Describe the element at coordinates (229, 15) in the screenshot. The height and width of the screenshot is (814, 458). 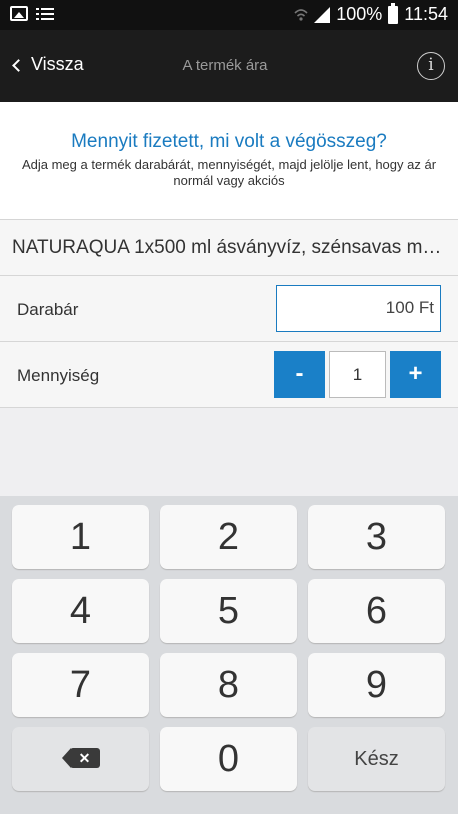
I see `status-bar: 100% 11:54` at that location.